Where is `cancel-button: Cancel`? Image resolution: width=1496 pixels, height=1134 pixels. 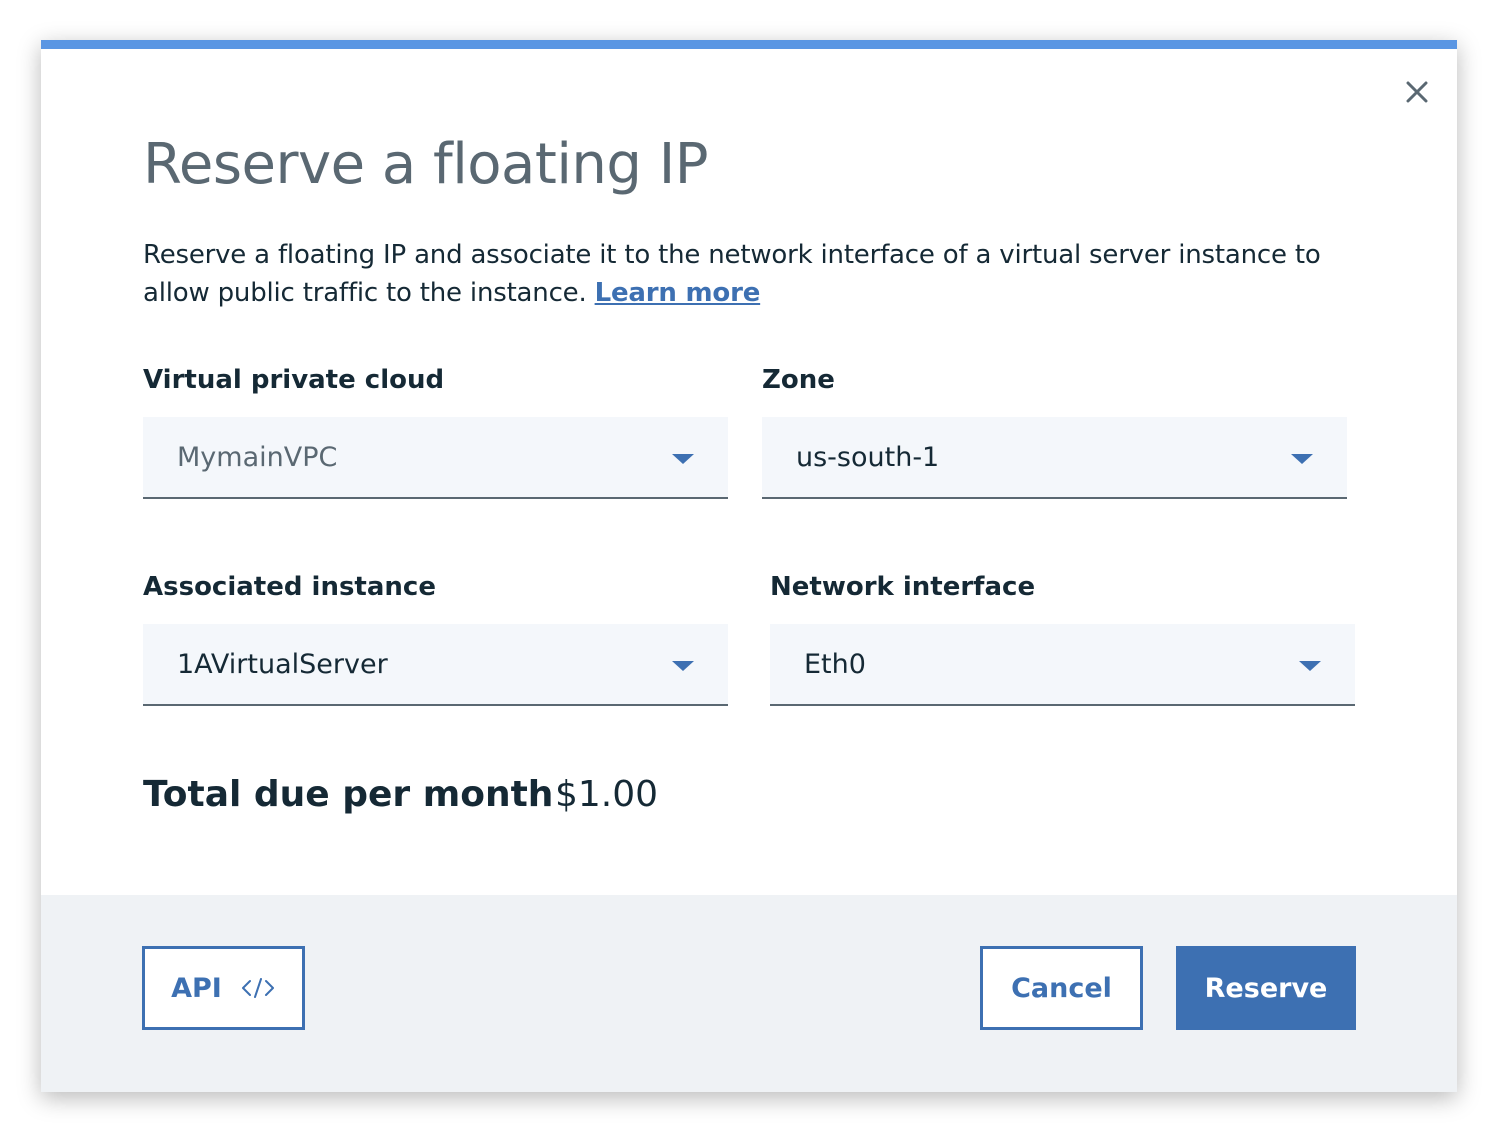 cancel-button: Cancel is located at coordinates (1061, 988).